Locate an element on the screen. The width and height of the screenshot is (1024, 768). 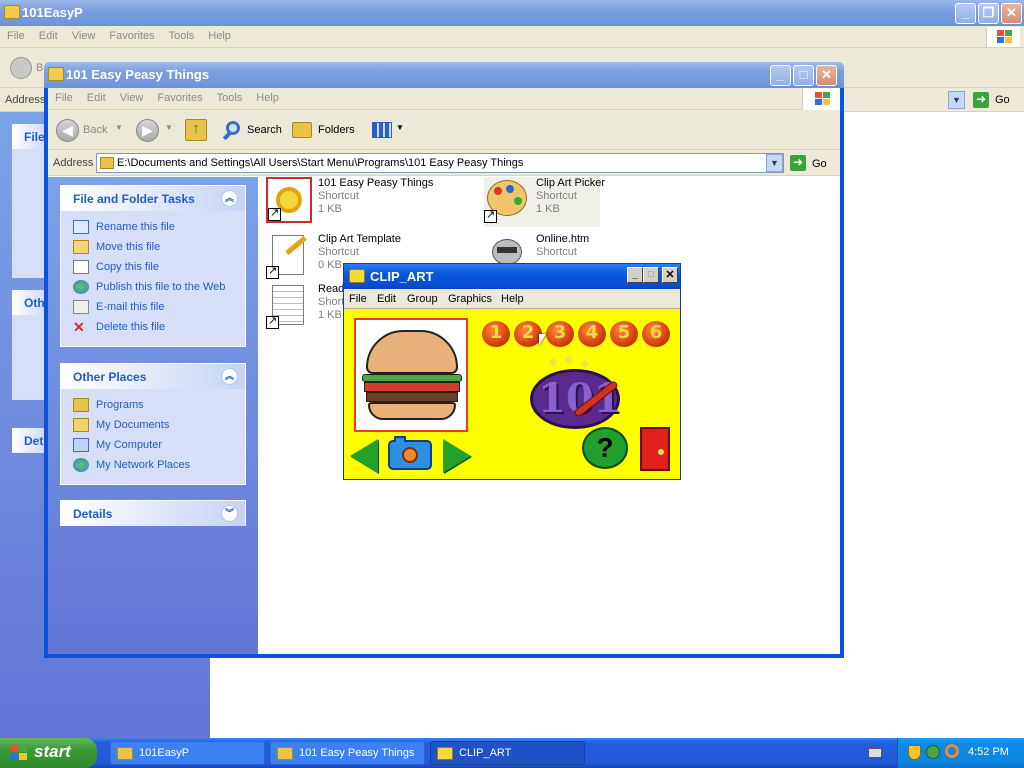
task-move: Move this file is located at coordinates (153, 247).